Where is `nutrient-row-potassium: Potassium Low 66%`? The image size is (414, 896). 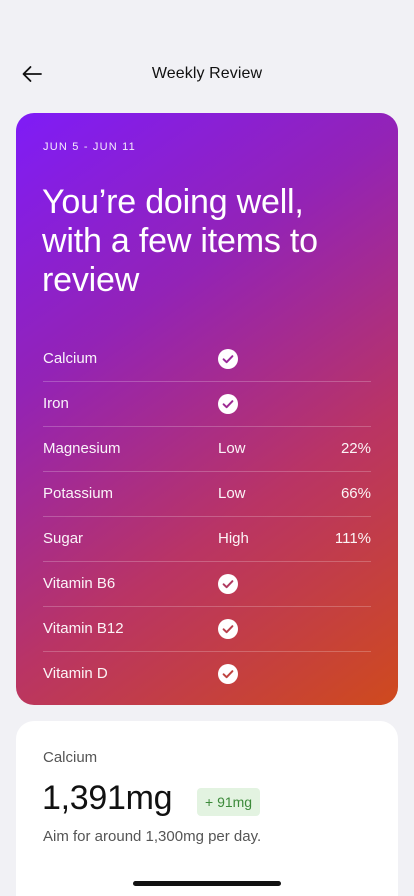 nutrient-row-potassium: Potassium Low 66% is located at coordinates (207, 494).